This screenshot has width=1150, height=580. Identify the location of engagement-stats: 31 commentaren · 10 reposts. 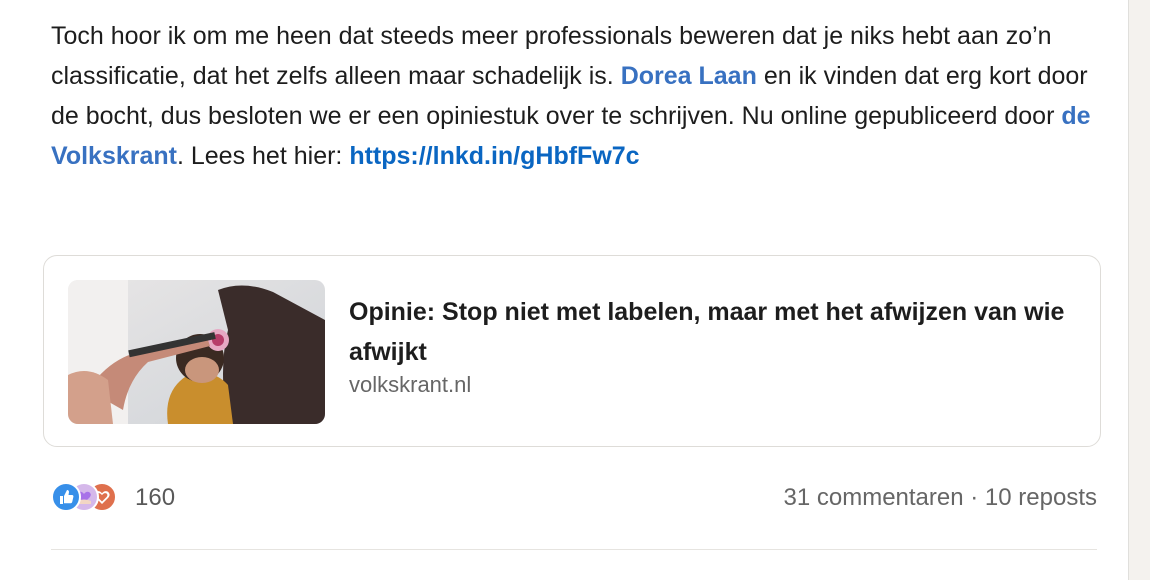
(941, 498).